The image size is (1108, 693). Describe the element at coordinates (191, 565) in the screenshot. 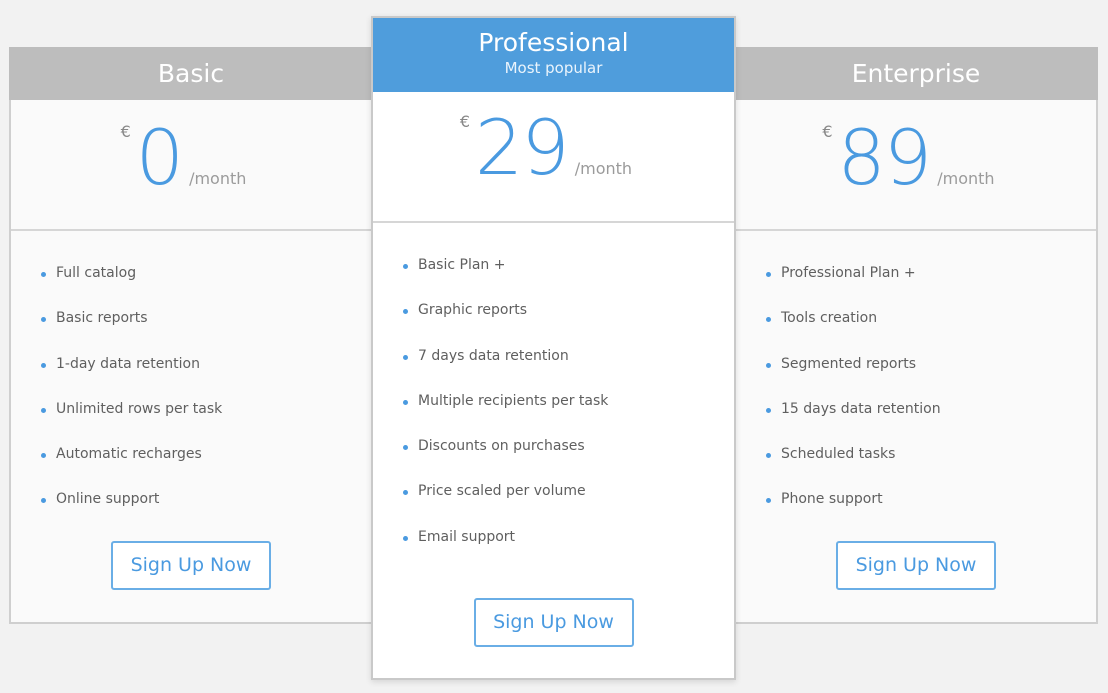

I see `sign-up-button-basic: Sign Up Now` at that location.